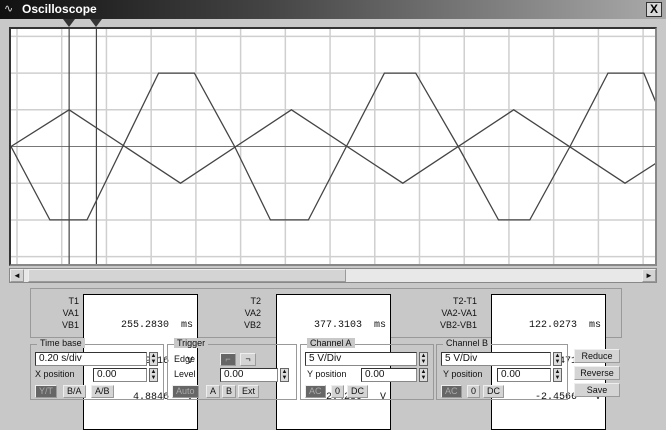 The image size is (666, 430). Describe the element at coordinates (338, 391) in the screenshot. I see `channel-a-zero-button: 0` at that location.